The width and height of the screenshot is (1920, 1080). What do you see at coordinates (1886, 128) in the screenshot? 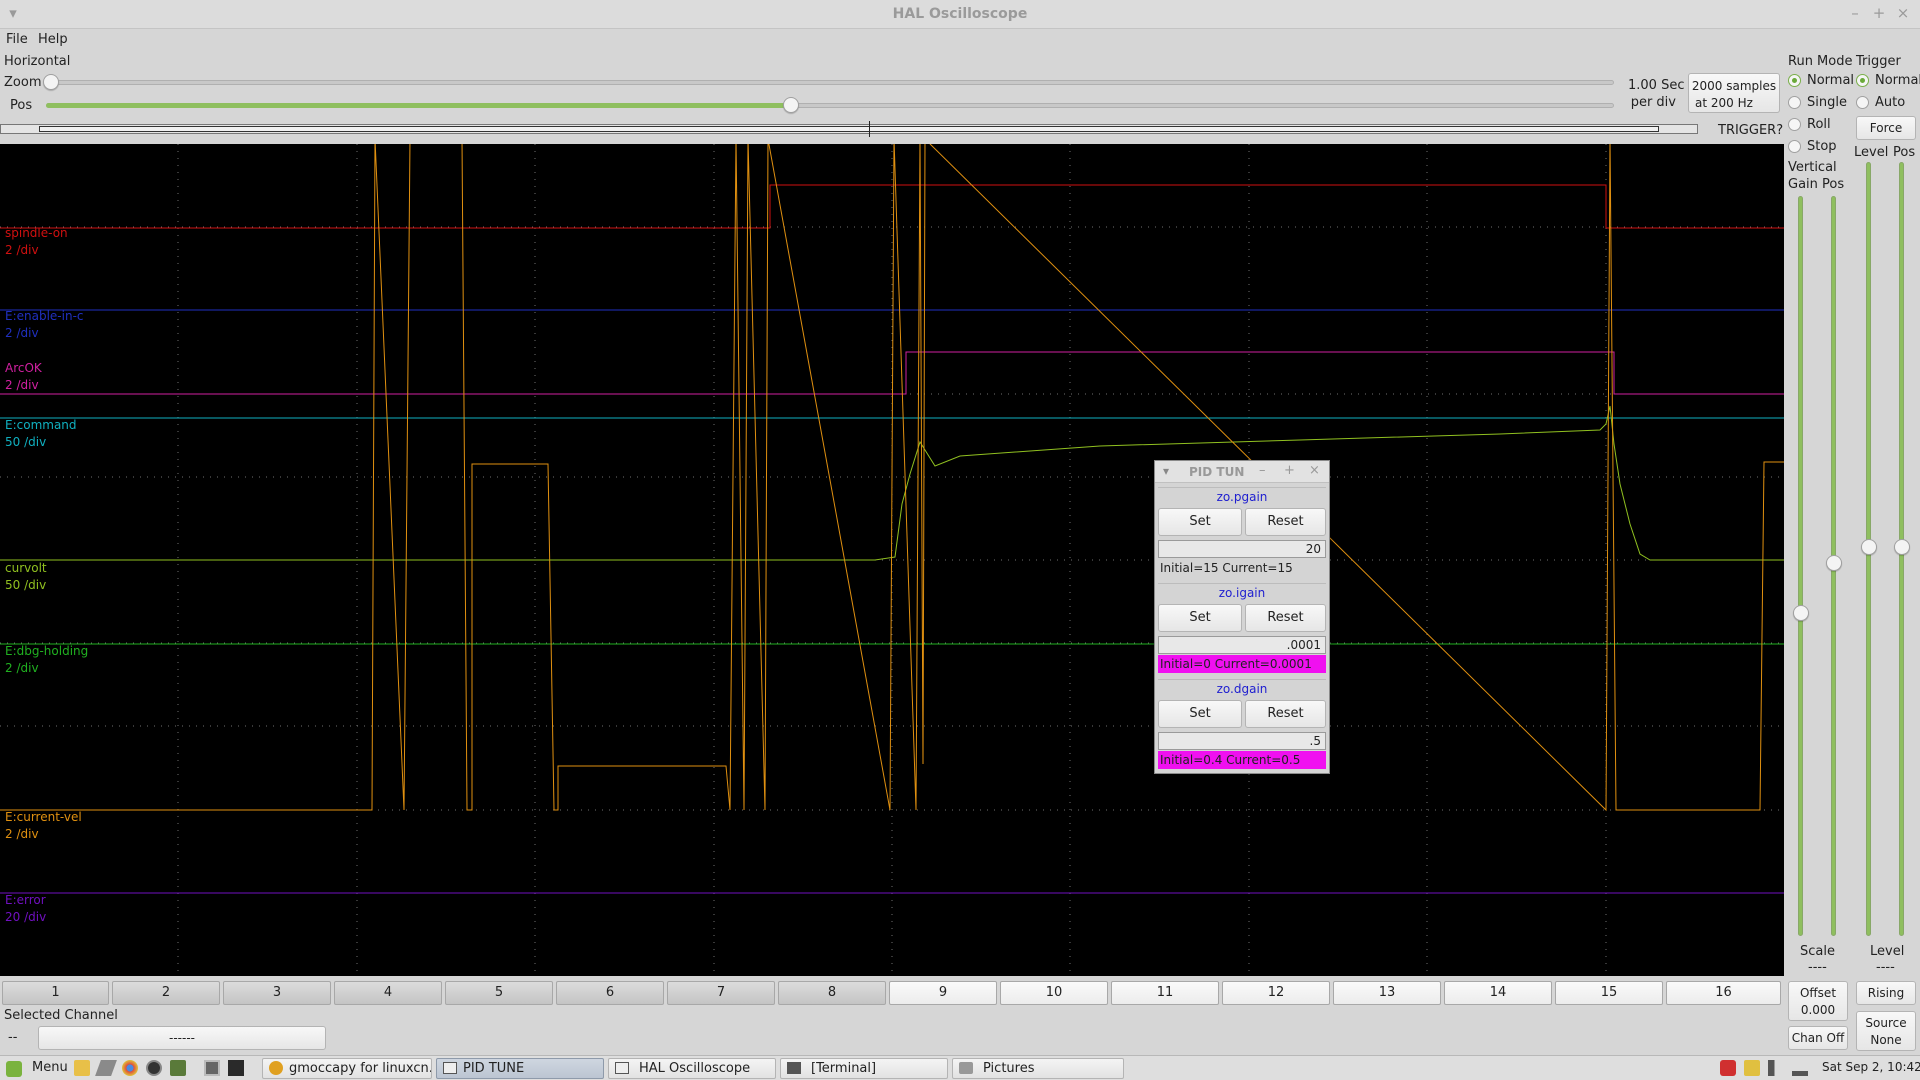
I see `force-trigger-button: Force` at bounding box center [1886, 128].